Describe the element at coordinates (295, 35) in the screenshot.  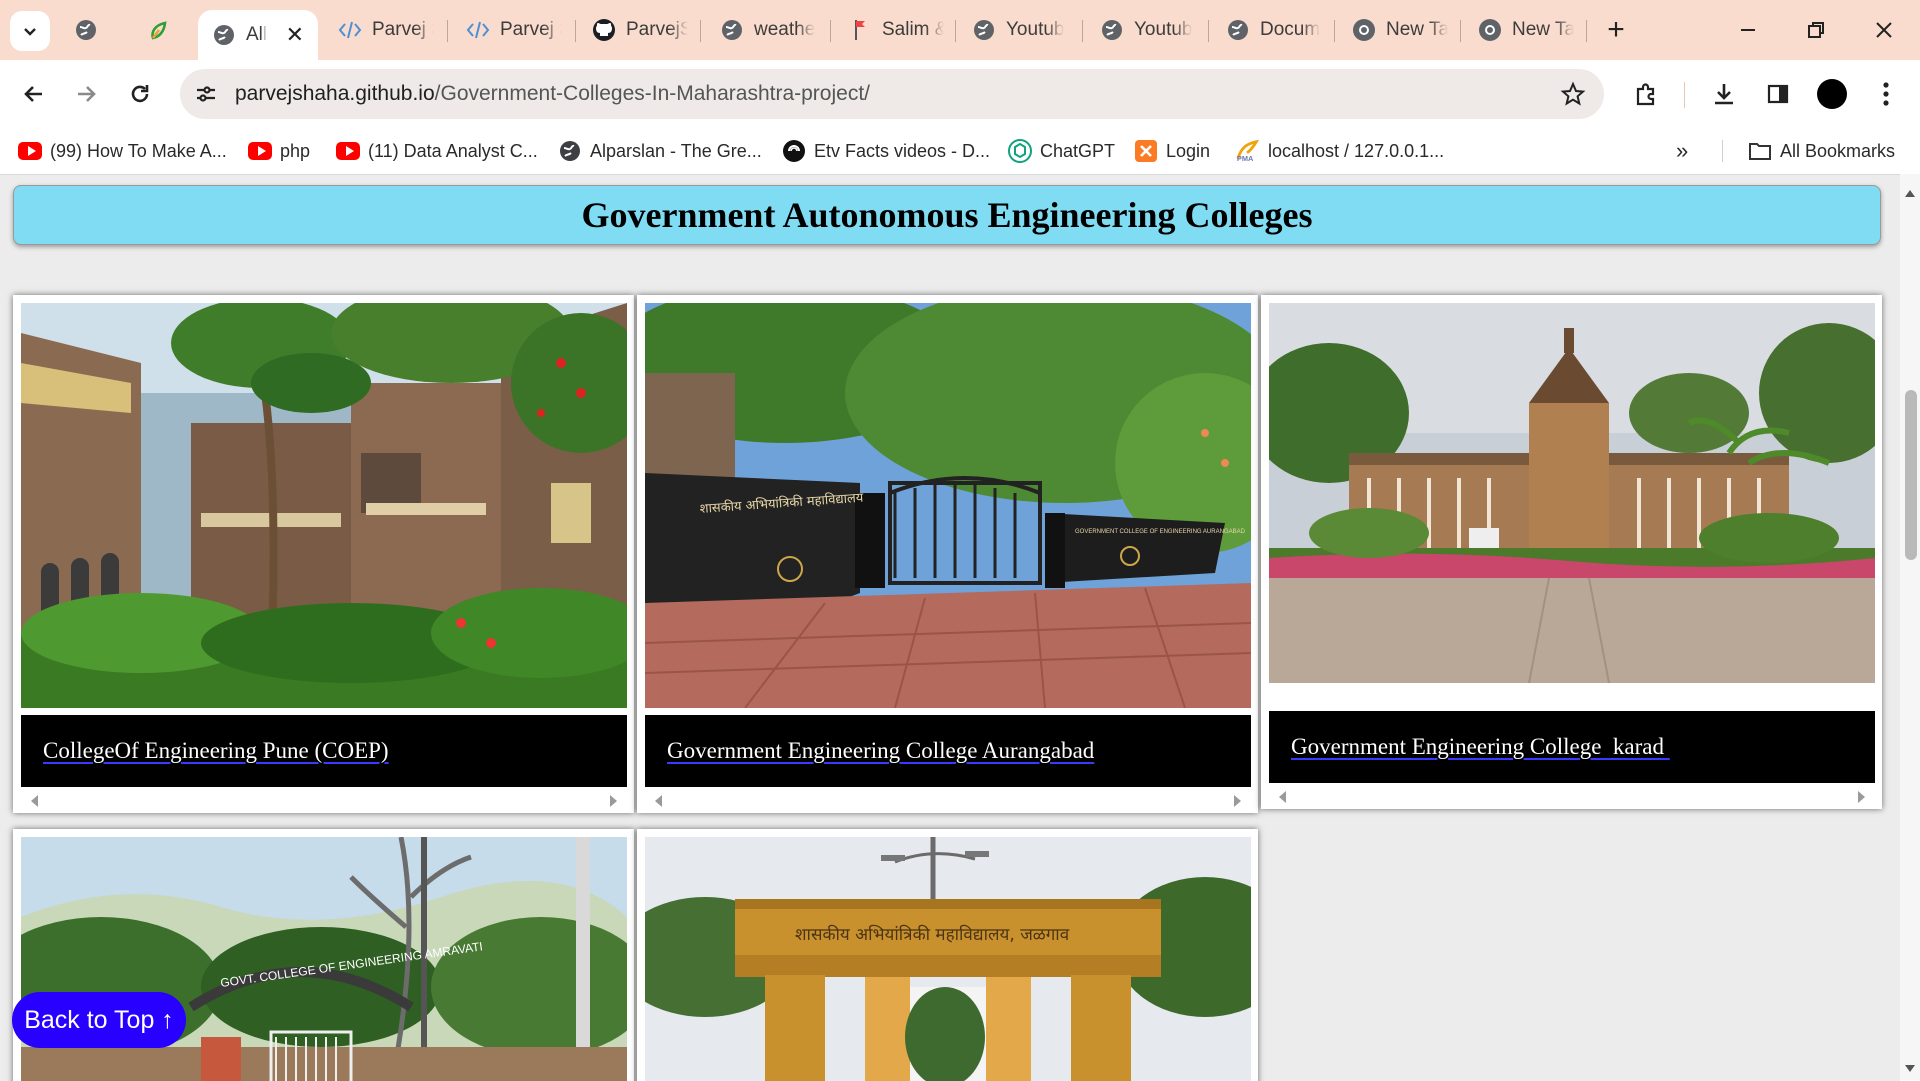
I see `close-tab-icon: ✕` at that location.